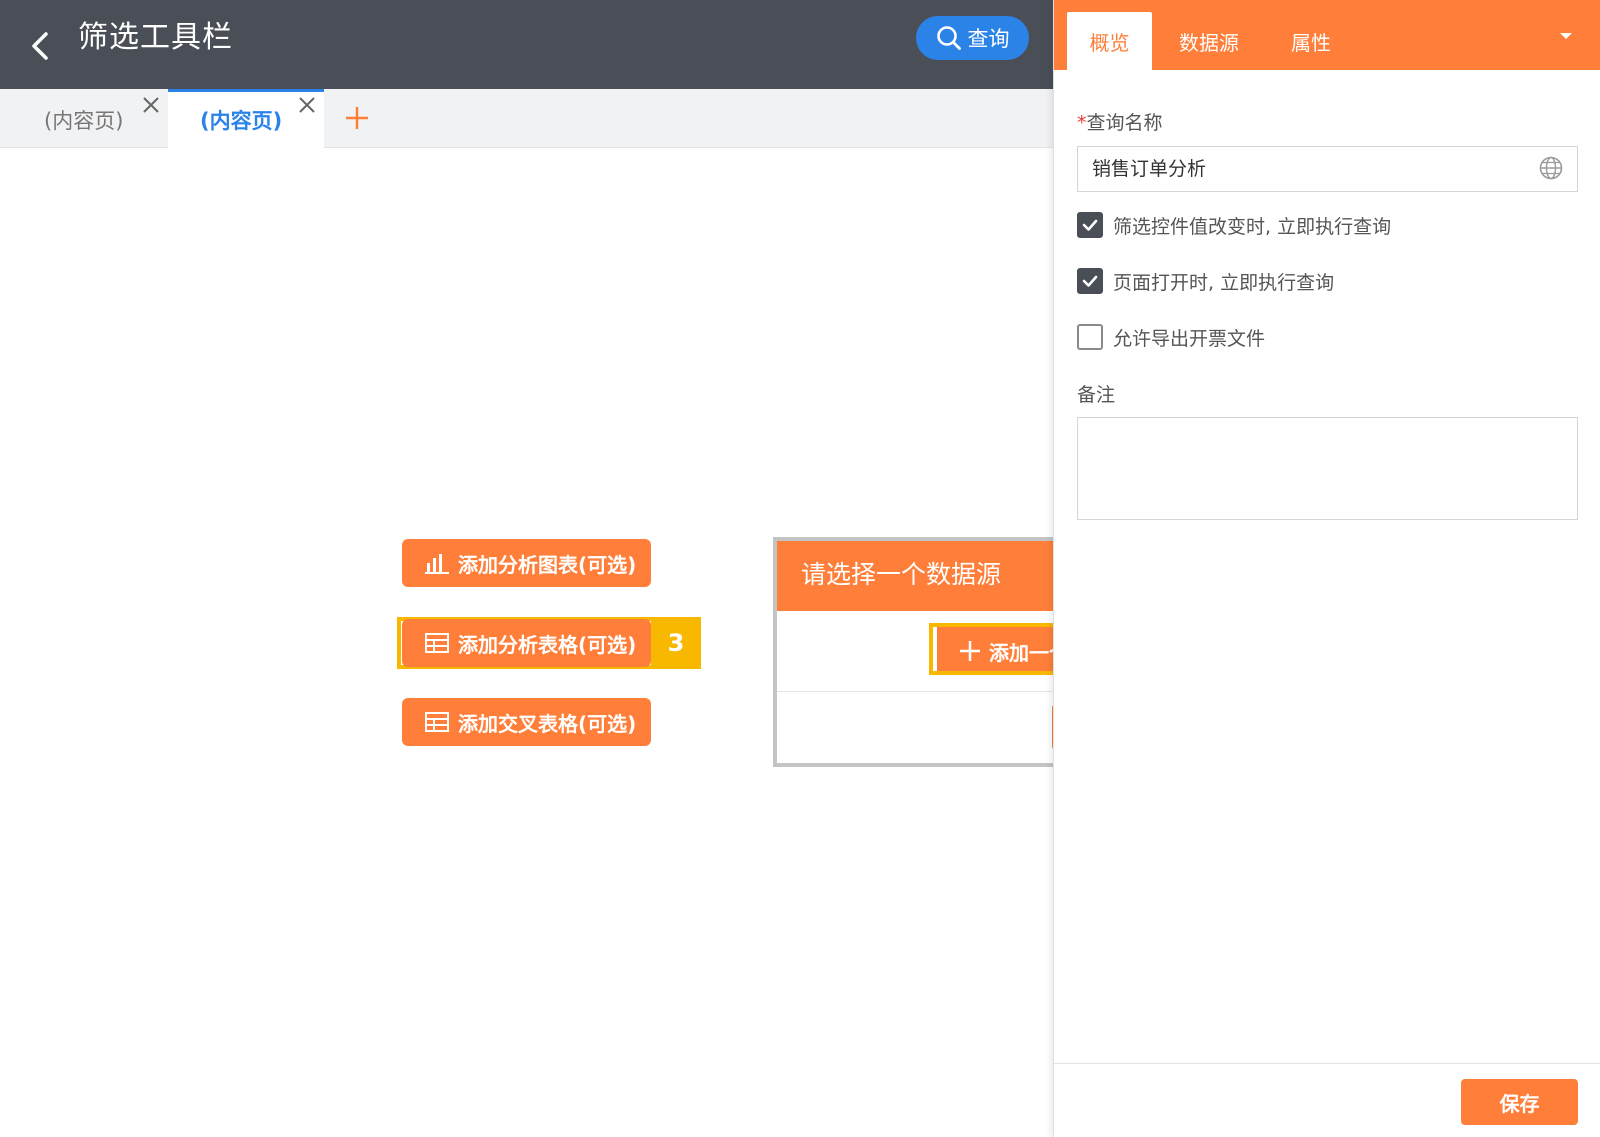  What do you see at coordinates (901, 574) in the screenshot?
I see `dialog-title: 请选择一个数据源` at bounding box center [901, 574].